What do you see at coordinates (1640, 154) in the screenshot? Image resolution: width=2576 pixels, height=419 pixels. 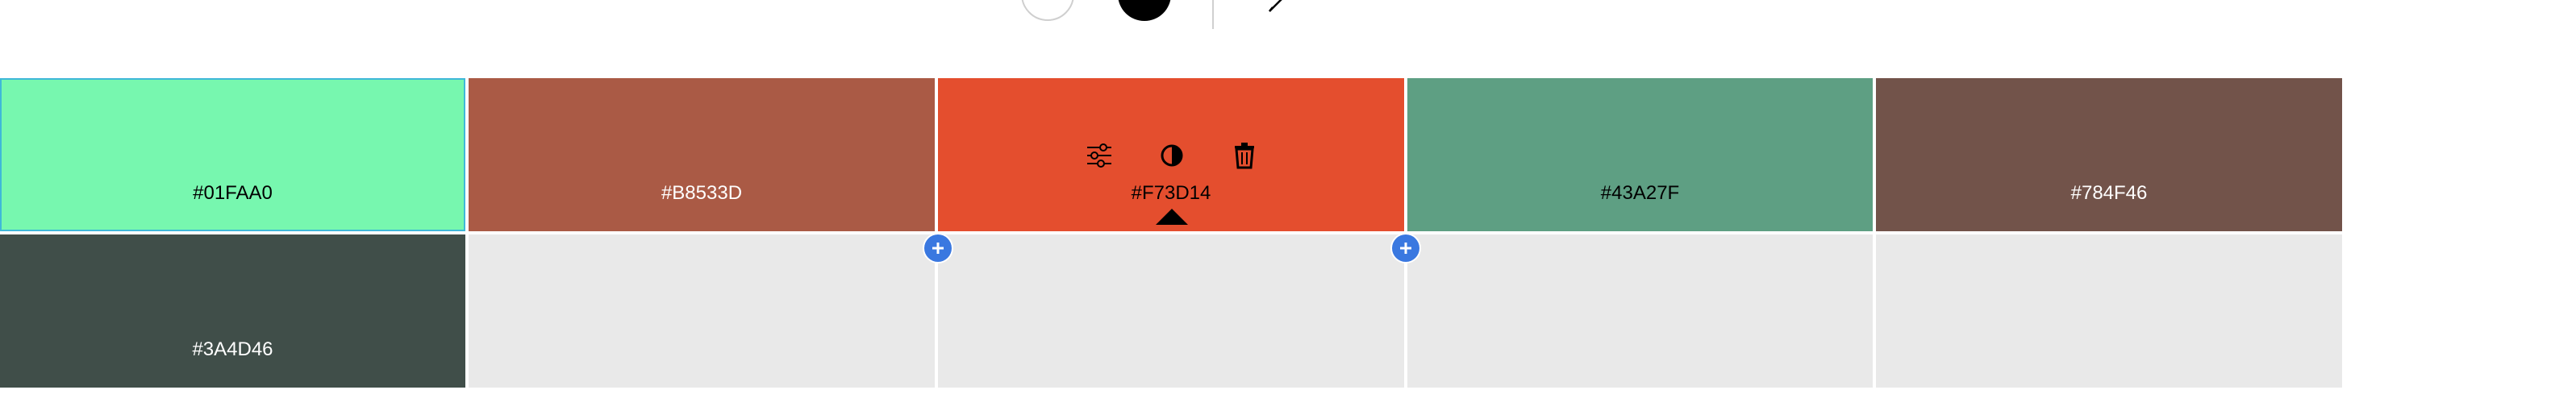 I see `swatch-4: #43A27F` at bounding box center [1640, 154].